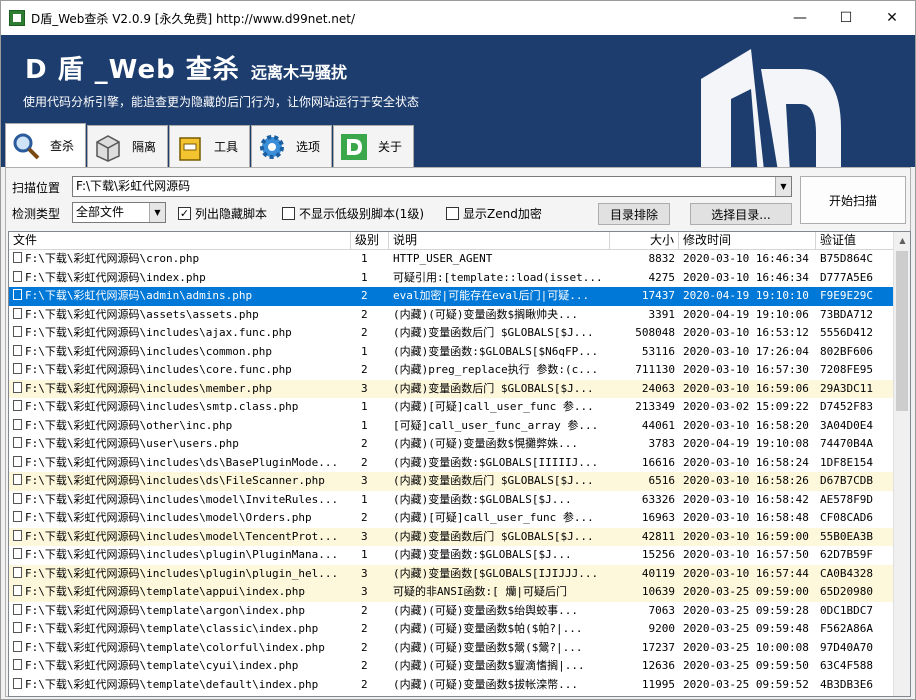 The height and width of the screenshot is (700, 916). What do you see at coordinates (370, 241) in the screenshot?
I see `column-header-level: 级别` at bounding box center [370, 241].